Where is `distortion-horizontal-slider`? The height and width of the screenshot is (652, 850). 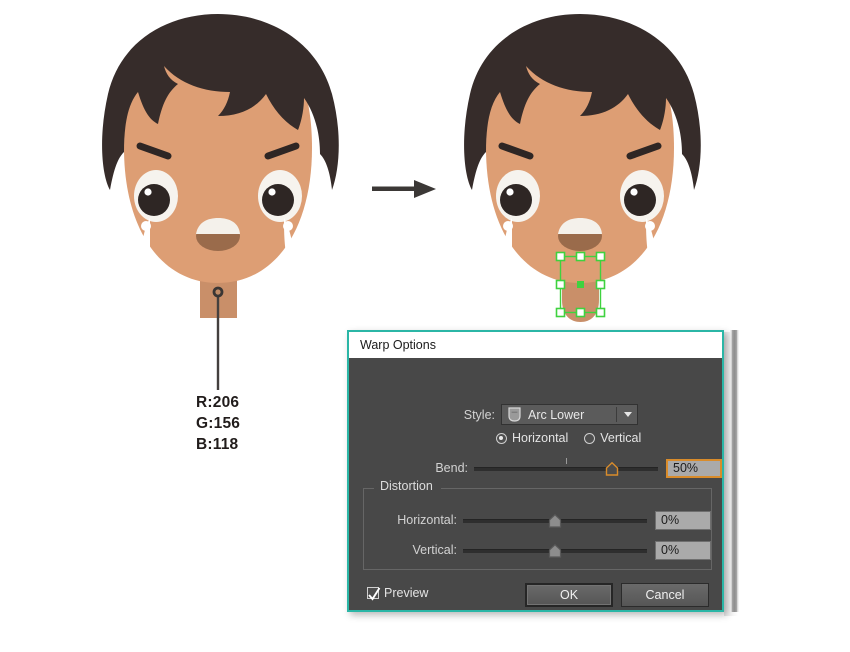
distortion-horizontal-slider is located at coordinates (555, 520).